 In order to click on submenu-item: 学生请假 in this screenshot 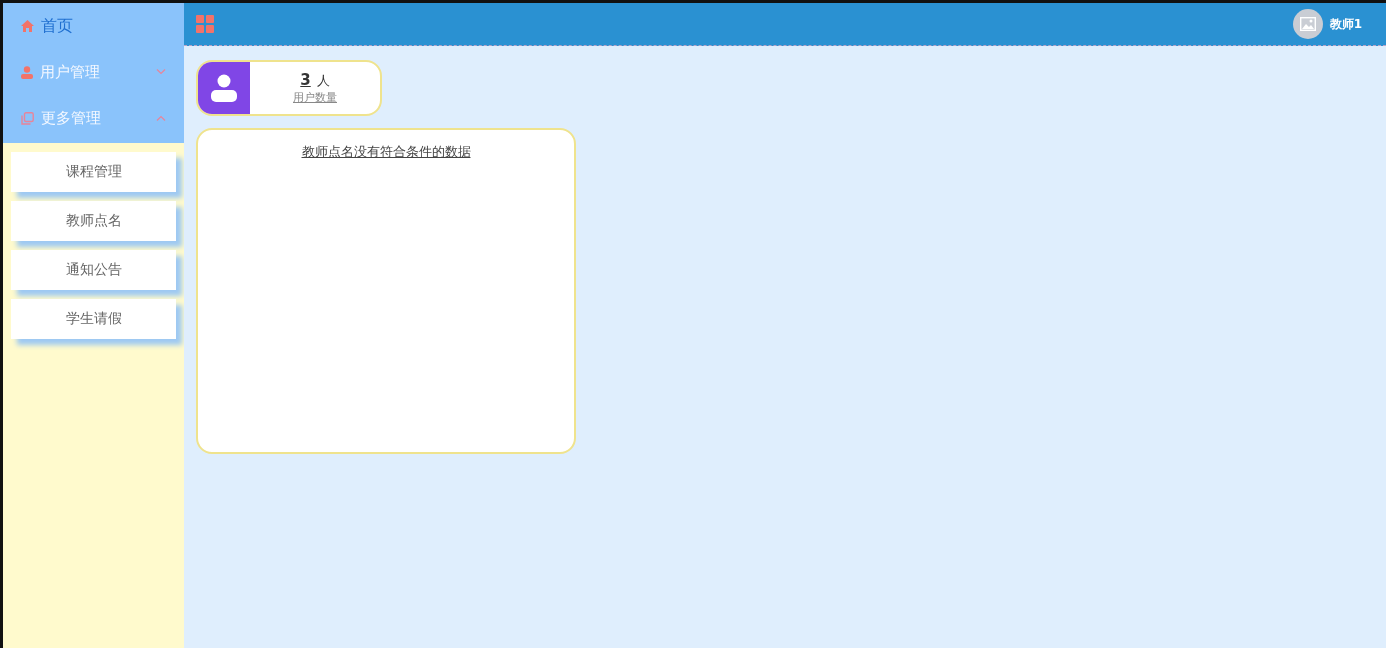, I will do `click(93, 319)`.